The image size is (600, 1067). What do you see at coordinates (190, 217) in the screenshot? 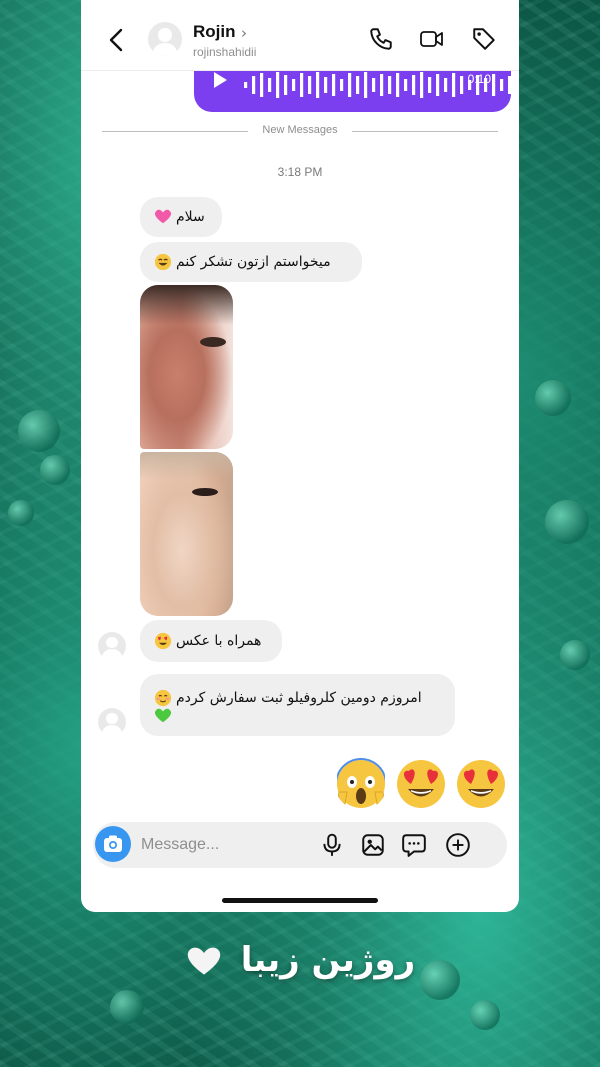
I see `message-text: سلام` at bounding box center [190, 217].